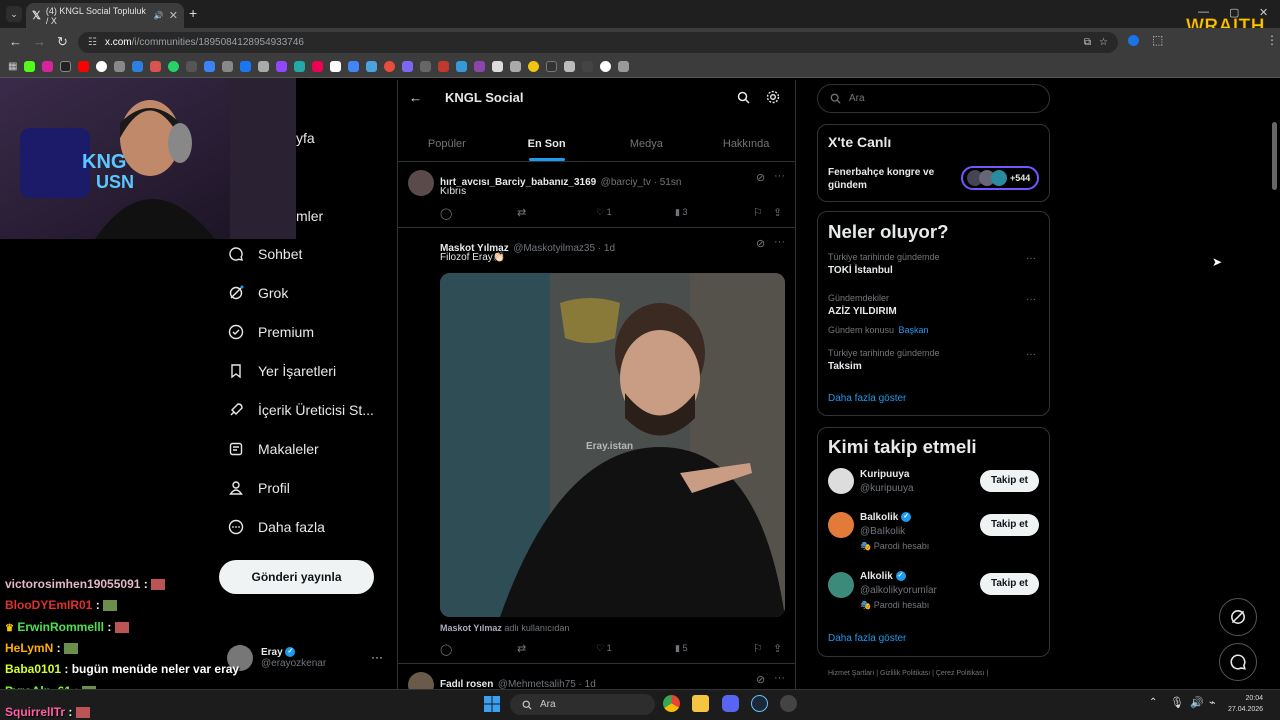 Image resolution: width=1280 pixels, height=720 pixels. What do you see at coordinates (446, 213) in the screenshot?
I see `reply-icon: ◯` at bounding box center [446, 213].